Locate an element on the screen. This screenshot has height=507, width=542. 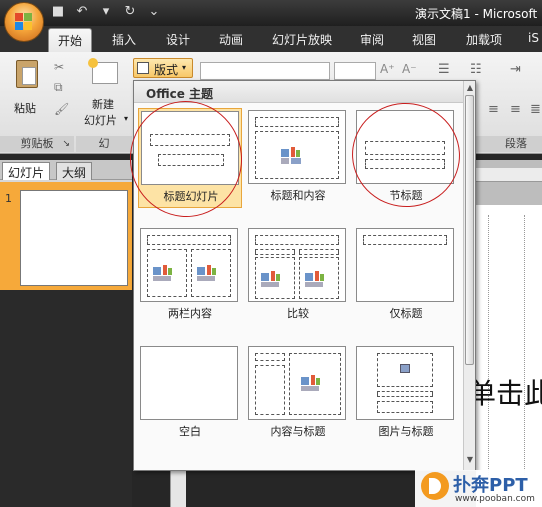
pane-background is located at coordinates (66, 398).